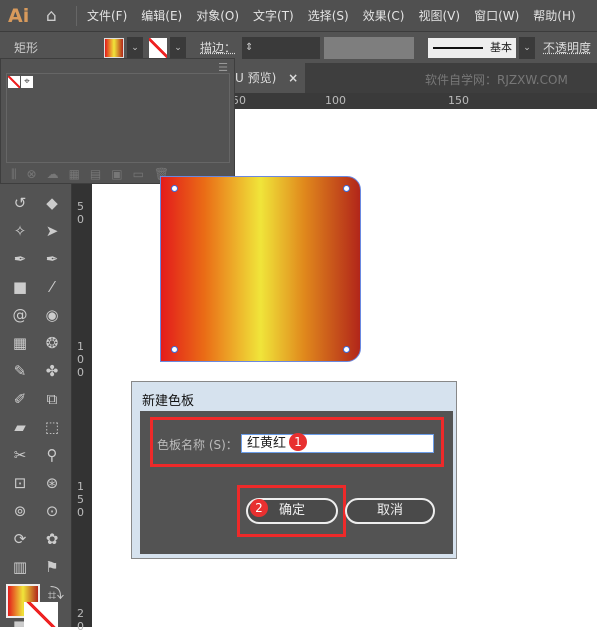 The width and height of the screenshot is (597, 634). I want to click on cancel-button: 取消, so click(390, 511).